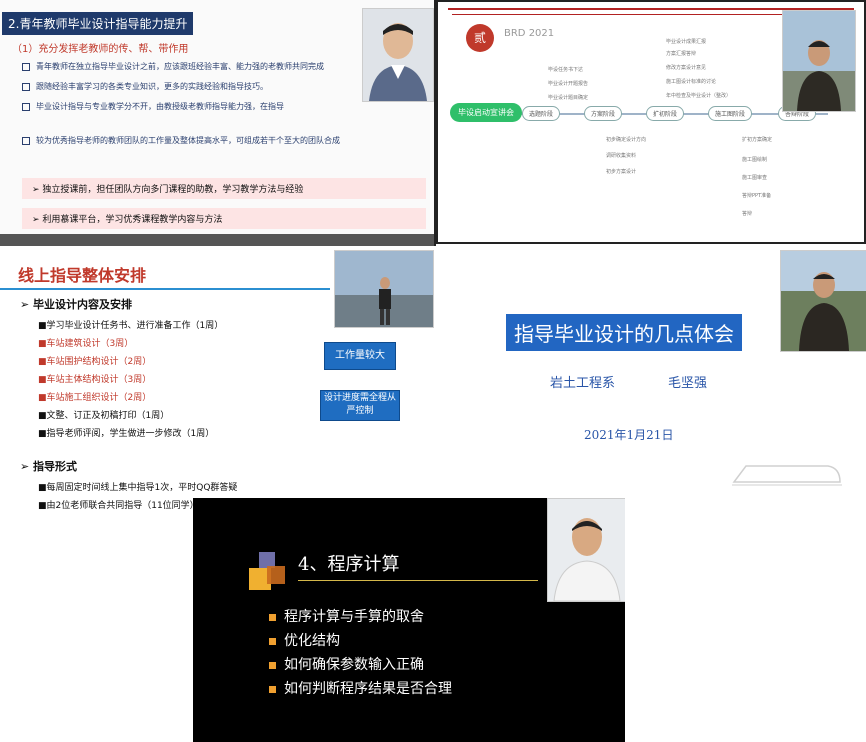 Image resolution: width=866 pixels, height=742 pixels. Describe the element at coordinates (82, 275) in the screenshot. I see `slide-title: 线上指导整体安排` at that location.